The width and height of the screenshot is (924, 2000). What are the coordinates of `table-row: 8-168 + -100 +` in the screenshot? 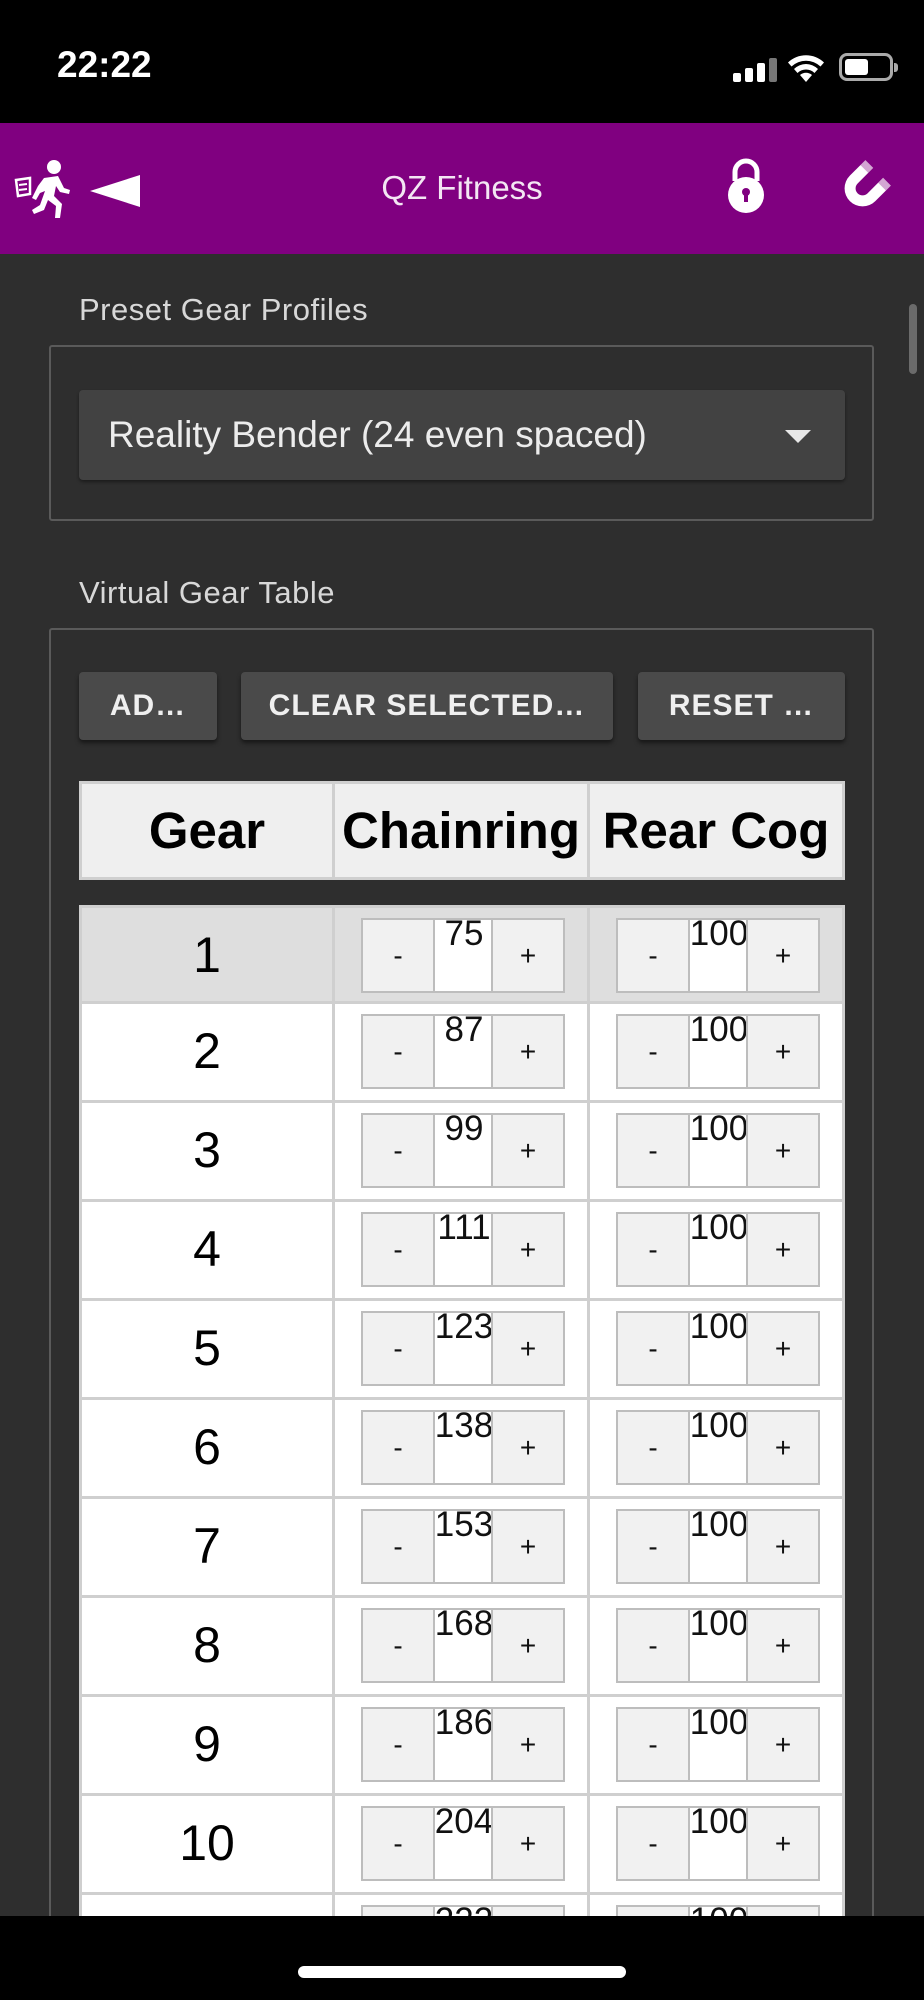 It's located at (462, 1647).